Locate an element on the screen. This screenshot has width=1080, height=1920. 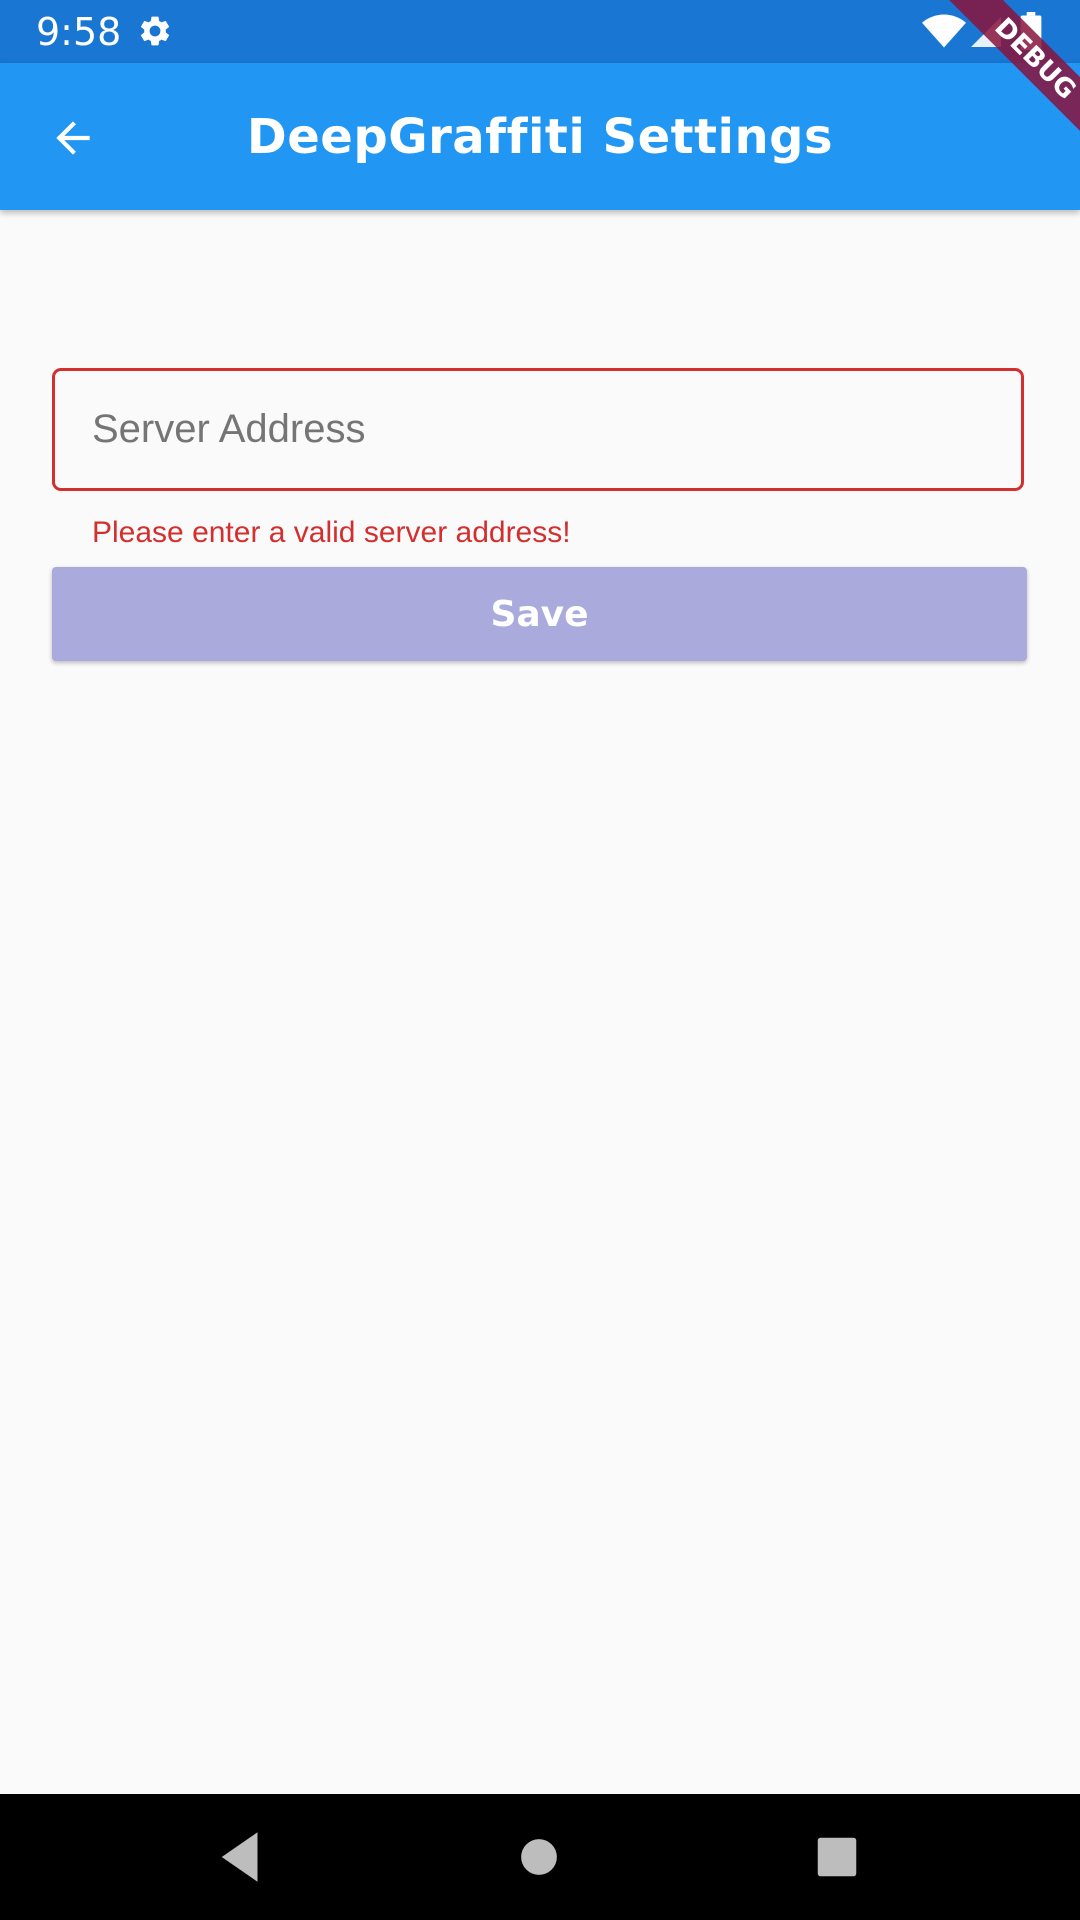
status-bar: 9:58 is located at coordinates (540, 31).